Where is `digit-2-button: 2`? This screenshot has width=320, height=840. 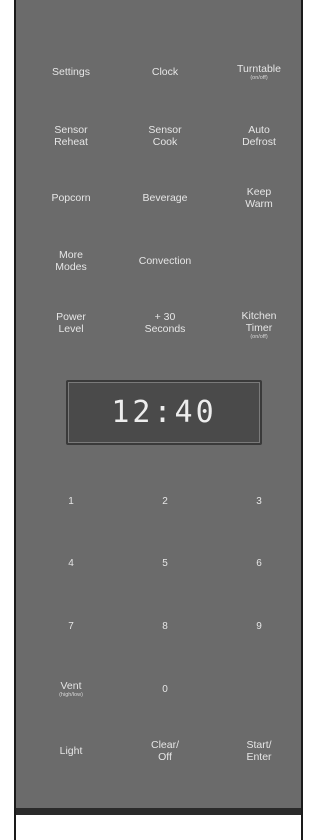 digit-2-button: 2 is located at coordinates (165, 502).